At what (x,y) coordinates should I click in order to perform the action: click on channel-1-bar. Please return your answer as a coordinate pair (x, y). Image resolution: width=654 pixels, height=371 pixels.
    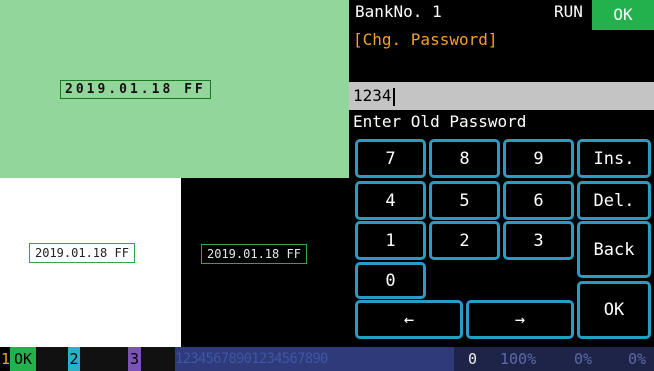
    Looking at the image, I should click on (52, 359).